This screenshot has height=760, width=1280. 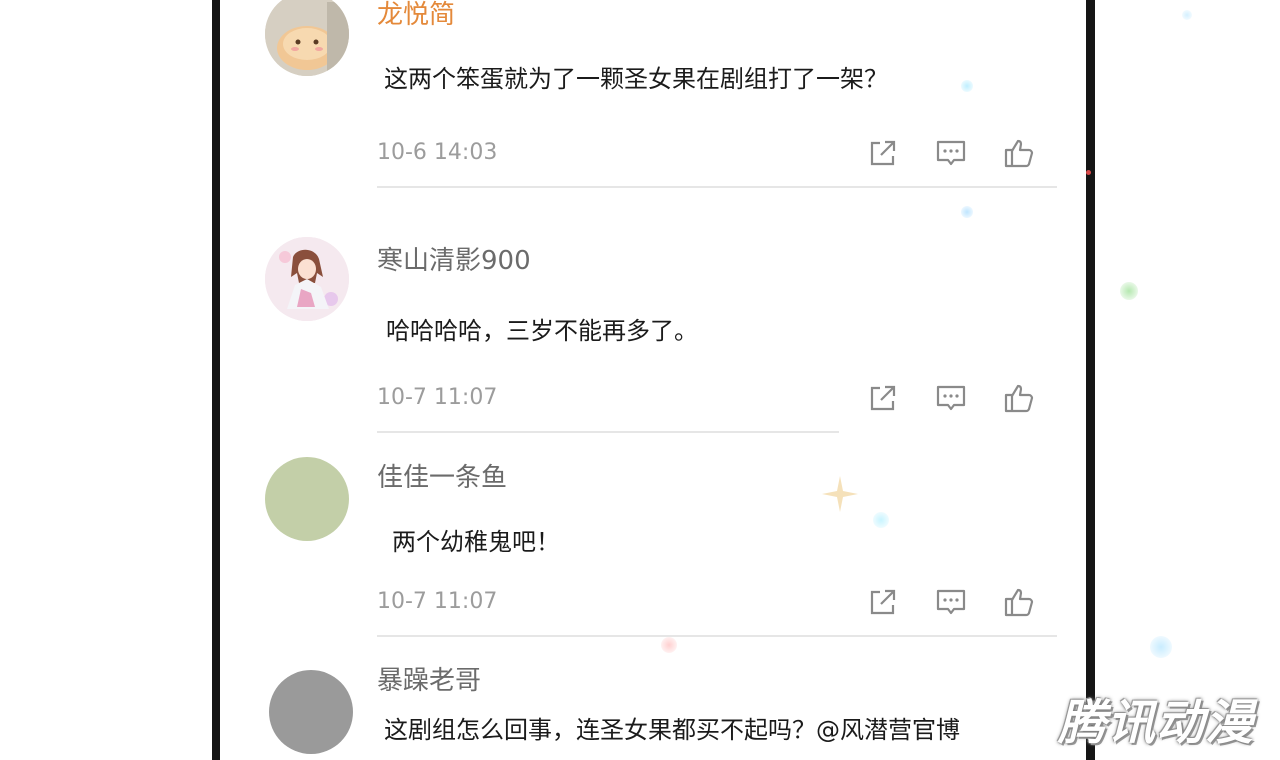 What do you see at coordinates (429, 678) in the screenshot?
I see `username: 暴躁老哥` at bounding box center [429, 678].